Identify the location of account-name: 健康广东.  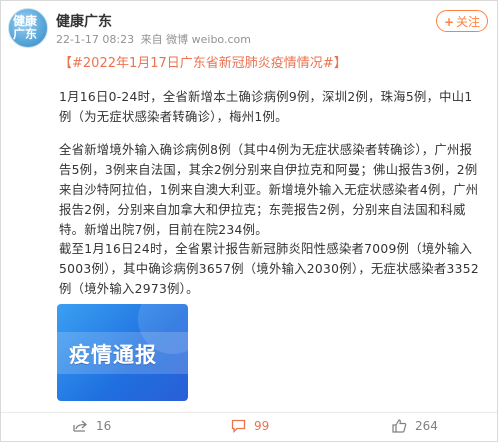
(84, 21).